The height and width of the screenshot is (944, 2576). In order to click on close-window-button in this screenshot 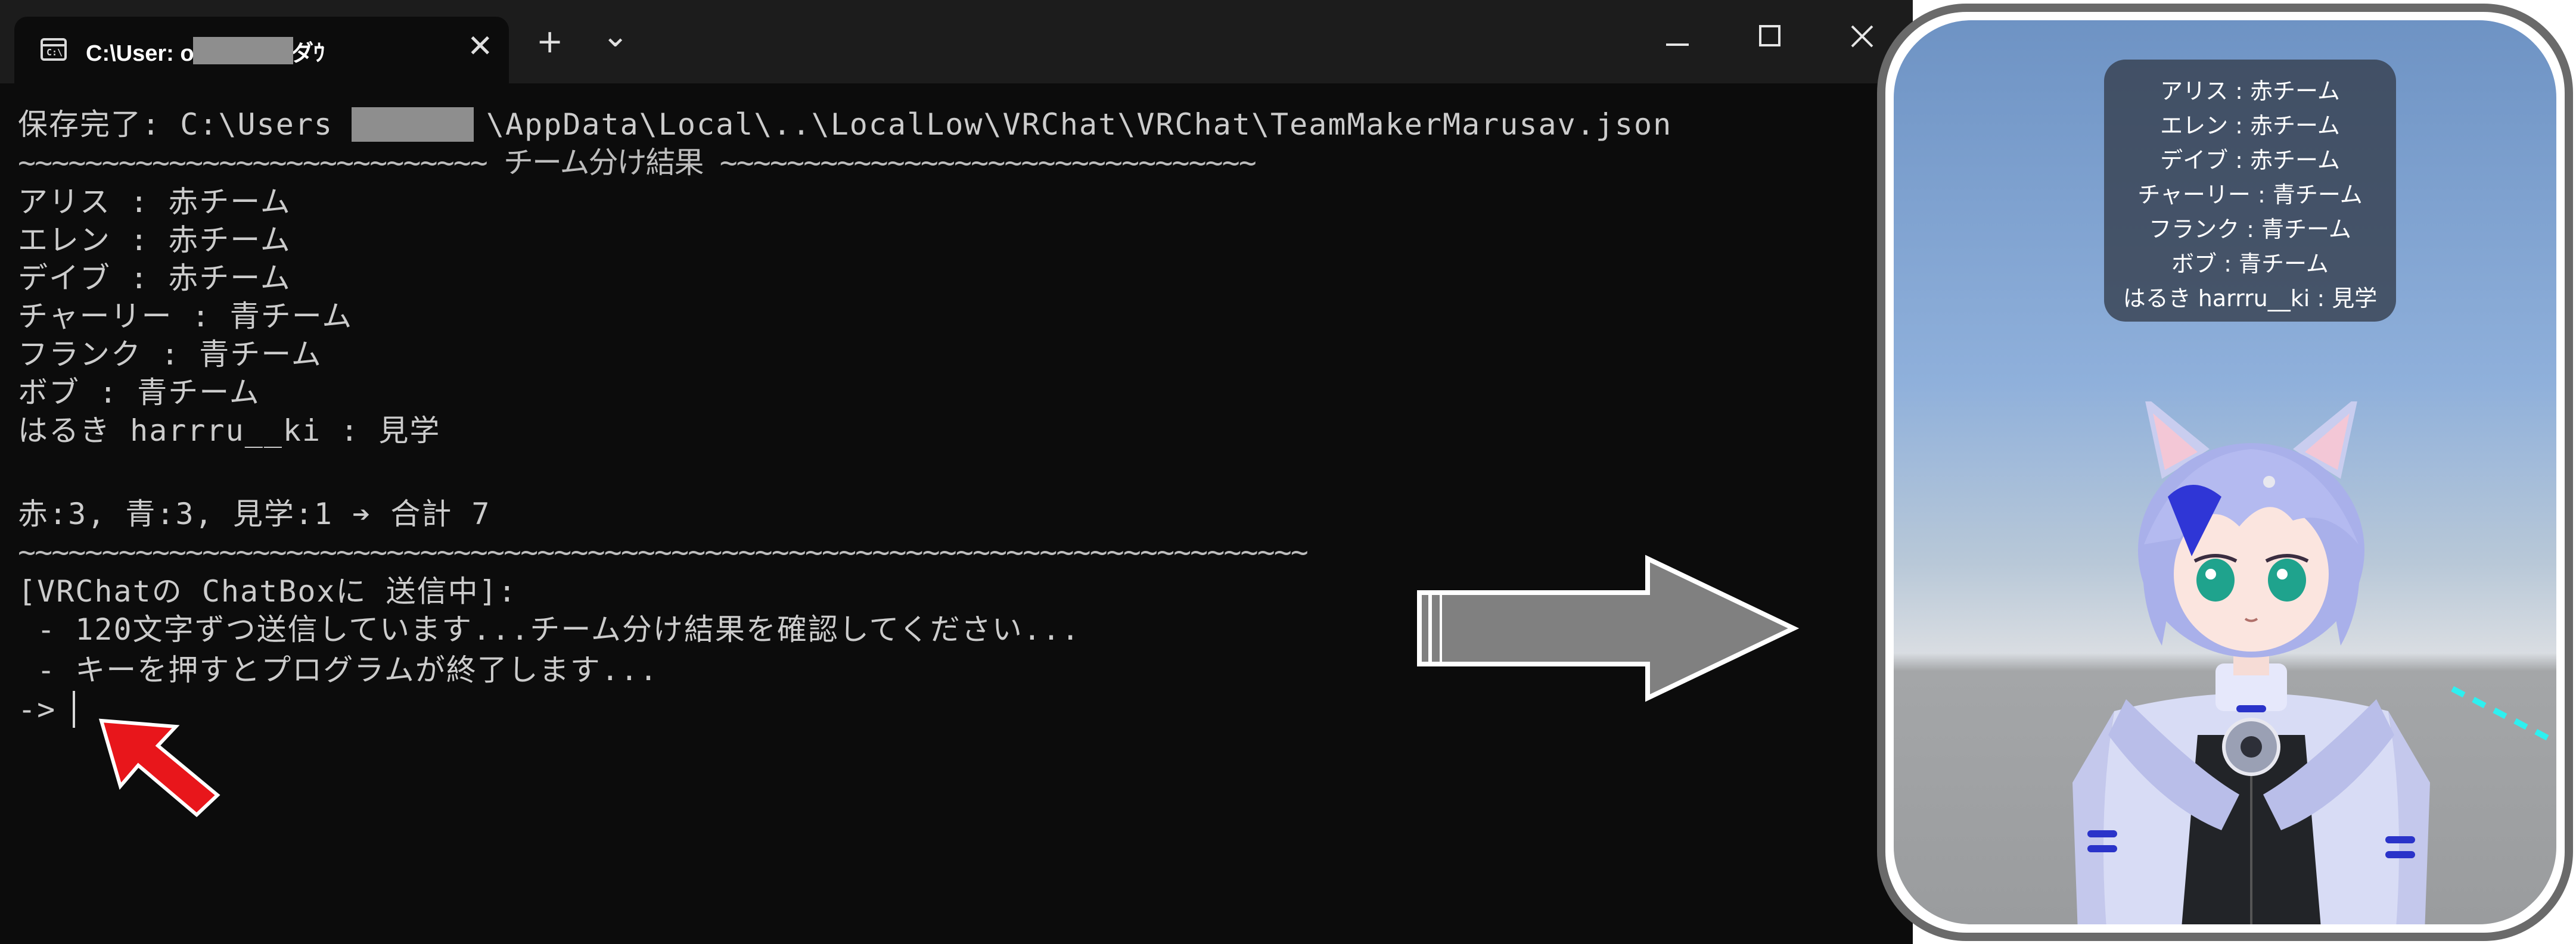, I will do `click(1862, 45)`.